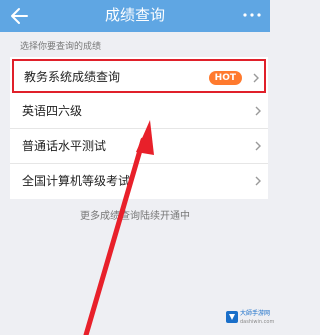 The width and height of the screenshot is (320, 335). I want to click on more-options-icon, so click(252, 15).